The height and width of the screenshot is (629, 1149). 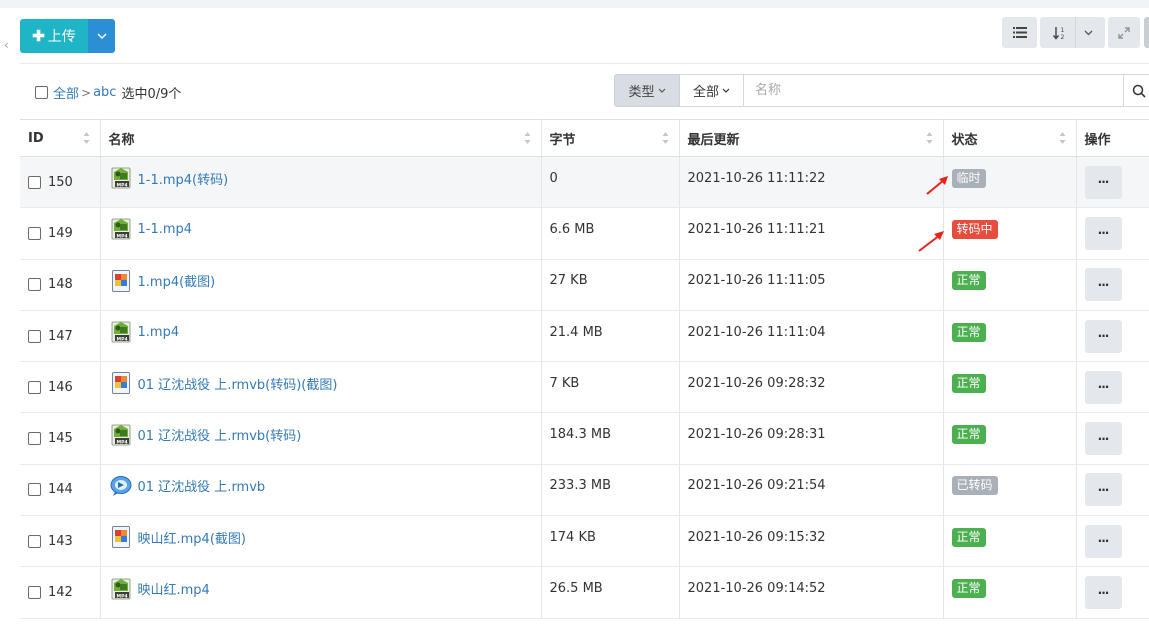 I want to click on last-updated: 2021-10-26 11:11:05, so click(x=756, y=281).